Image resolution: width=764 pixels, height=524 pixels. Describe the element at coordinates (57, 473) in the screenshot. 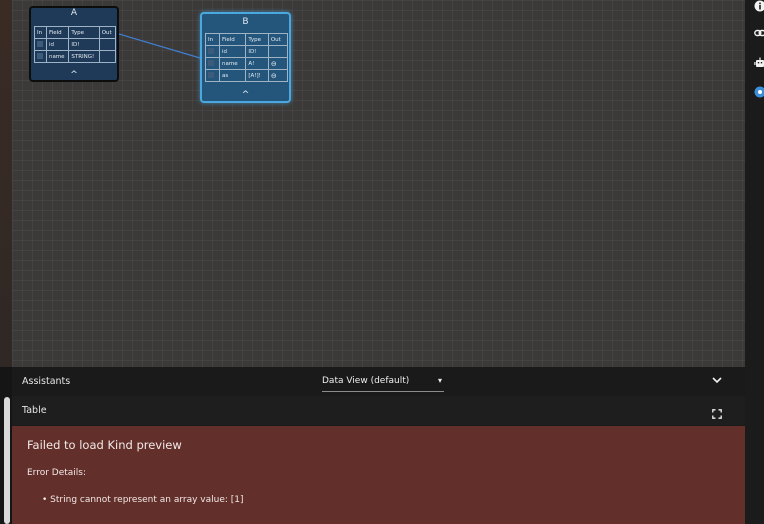

I see `error-details-label: Error Details:` at that location.